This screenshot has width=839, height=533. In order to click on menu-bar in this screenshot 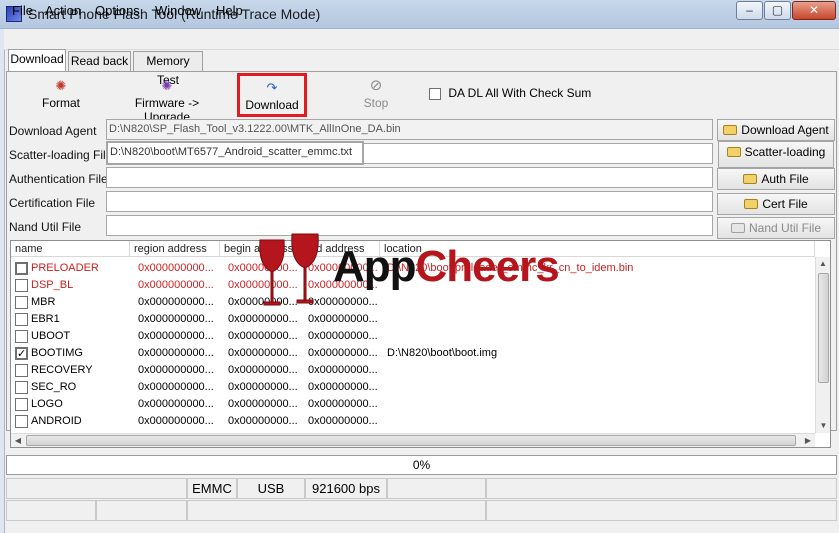, I will do `click(421, 39)`.